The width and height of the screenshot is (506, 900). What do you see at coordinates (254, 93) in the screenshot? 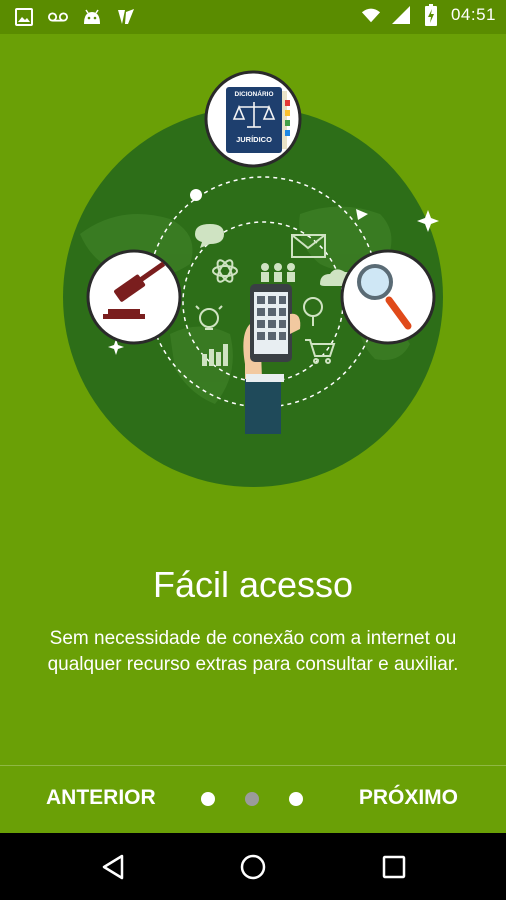
I see `book-label-line1: DICIONÁRIO` at bounding box center [254, 93].